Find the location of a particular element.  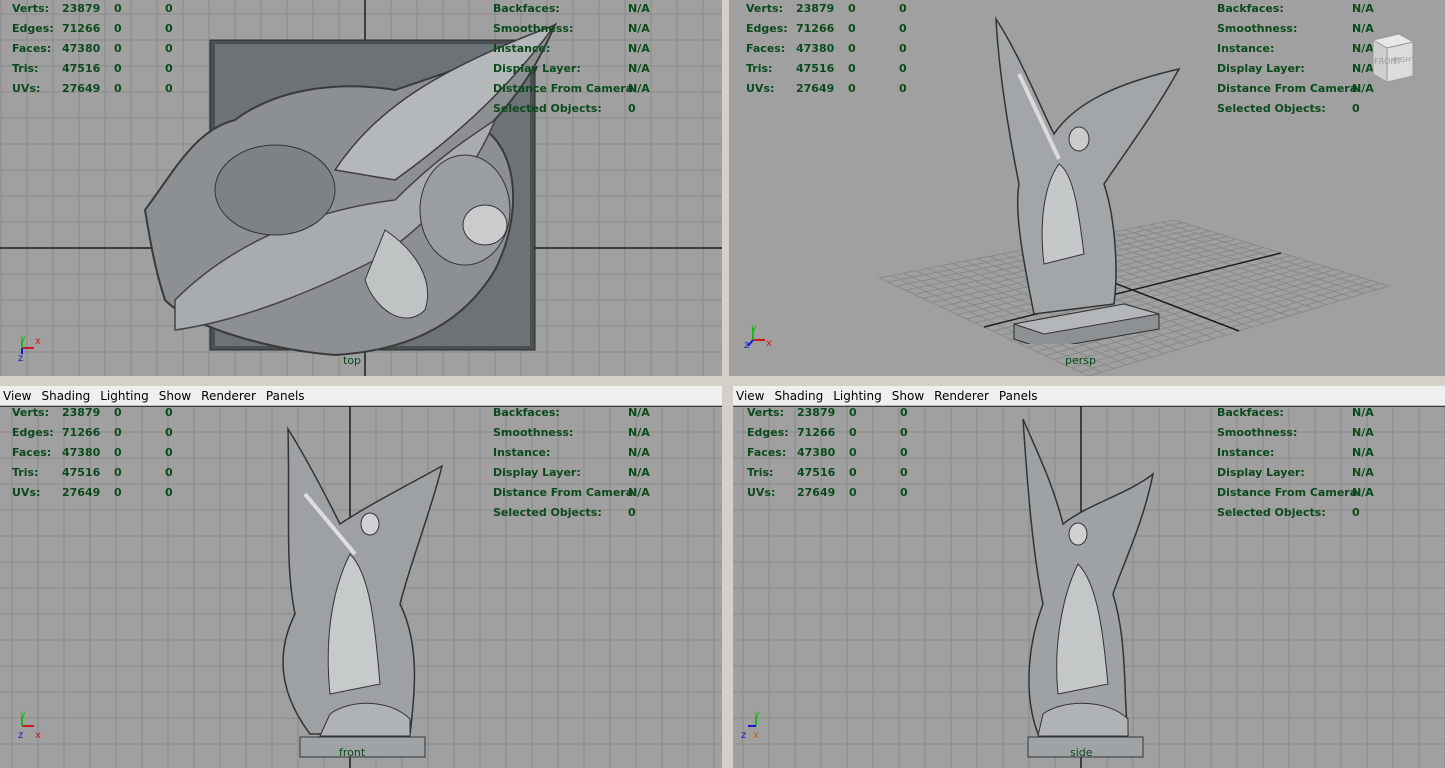

hud-stat-label: UVs: is located at coordinates (26, 492).